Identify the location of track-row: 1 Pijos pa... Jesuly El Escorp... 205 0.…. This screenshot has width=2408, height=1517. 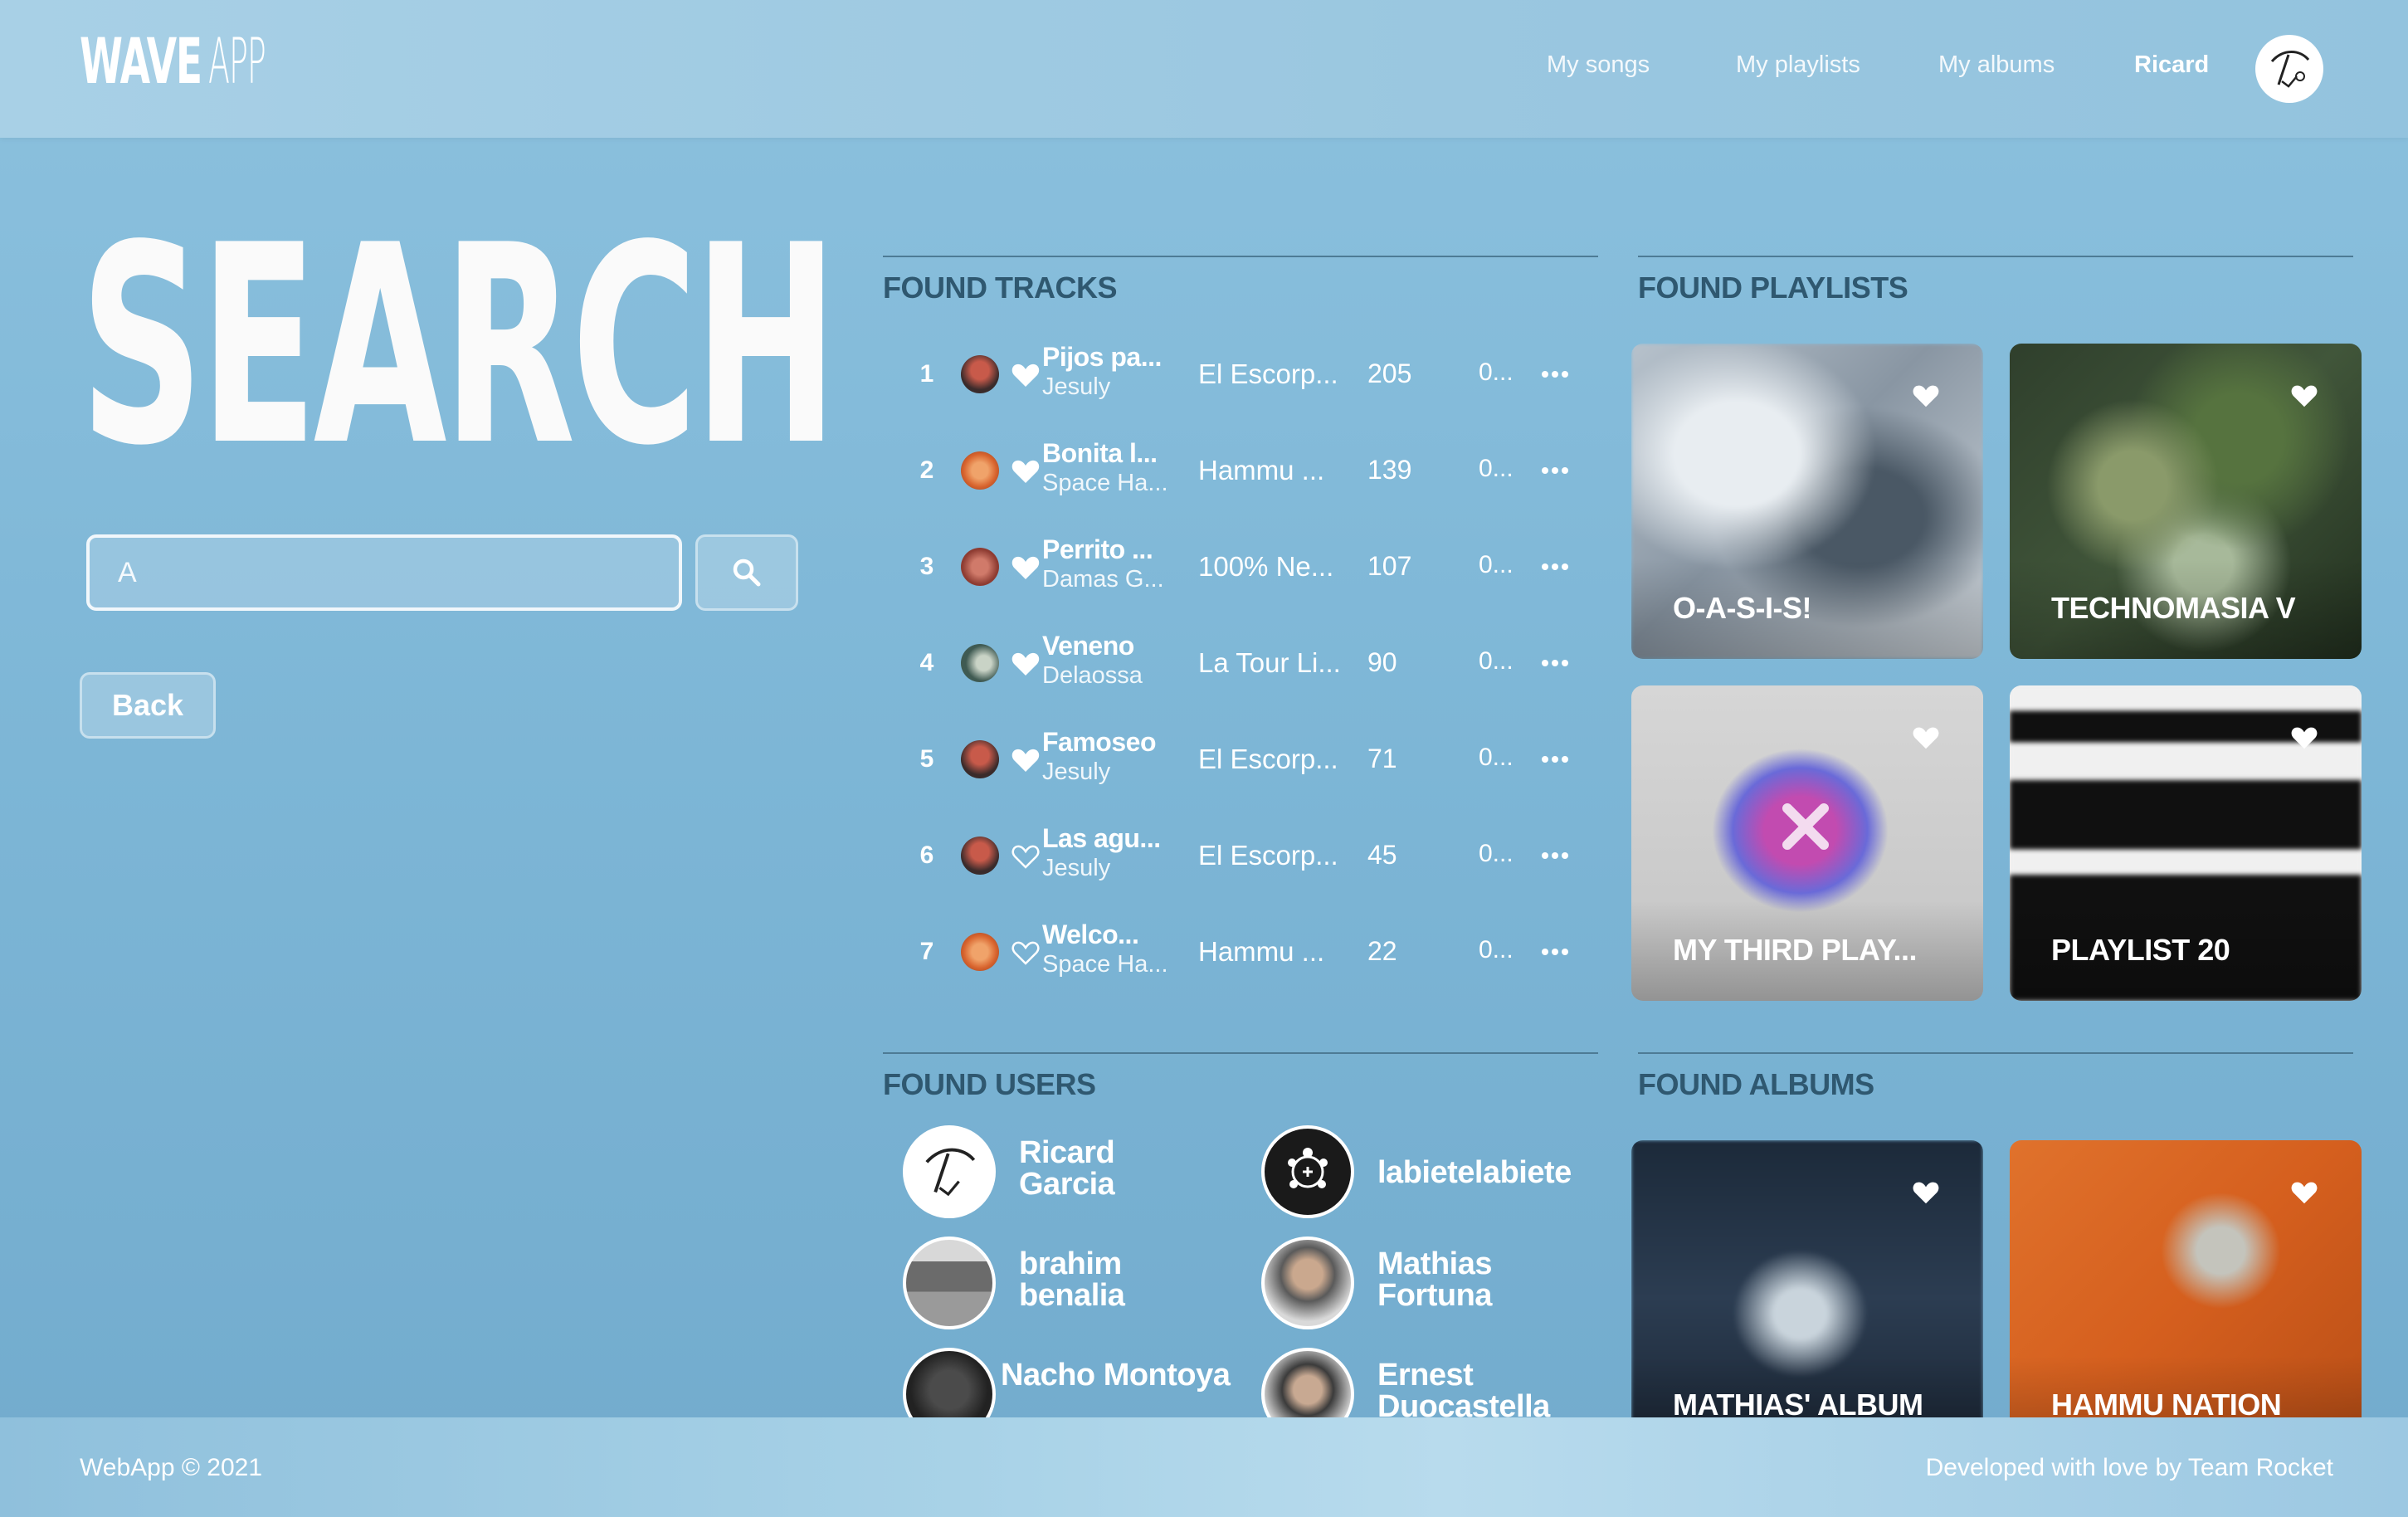
(1239, 376).